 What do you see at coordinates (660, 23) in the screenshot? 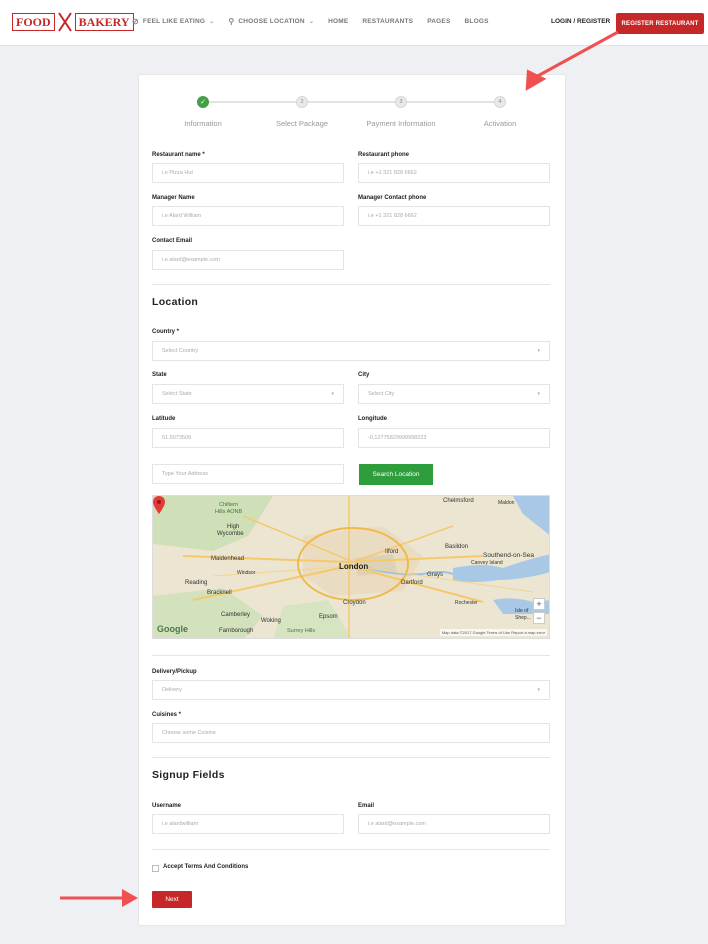
I see `register-restaurant-button: REGISTER RESTAURANT` at bounding box center [660, 23].